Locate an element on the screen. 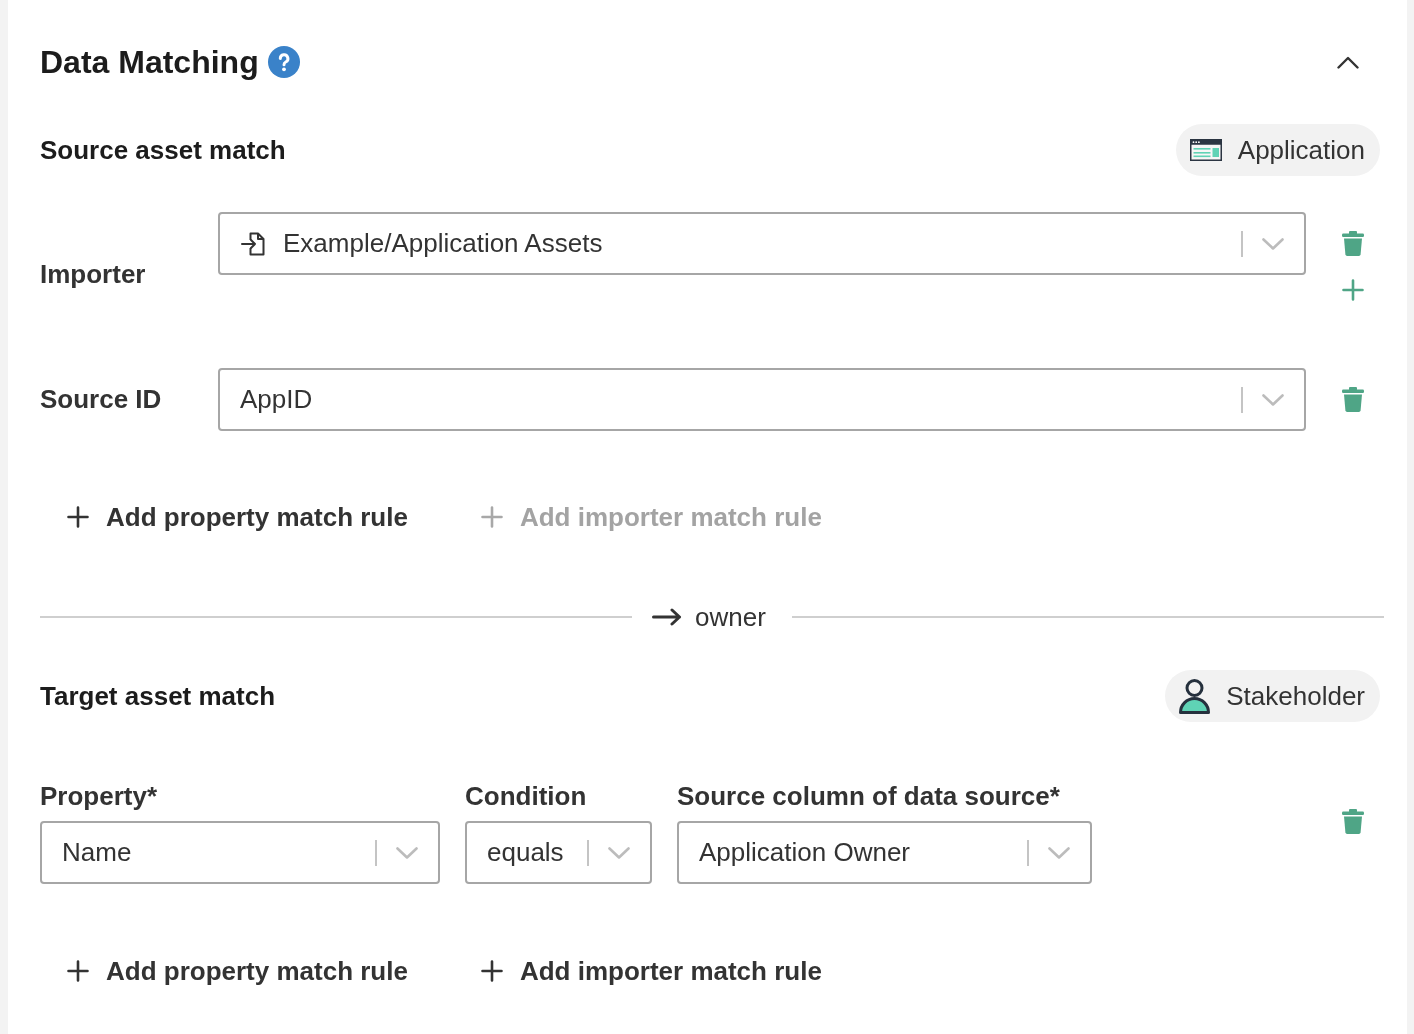 This screenshot has width=1414, height=1034. field-label: Condition is located at coordinates (526, 796).